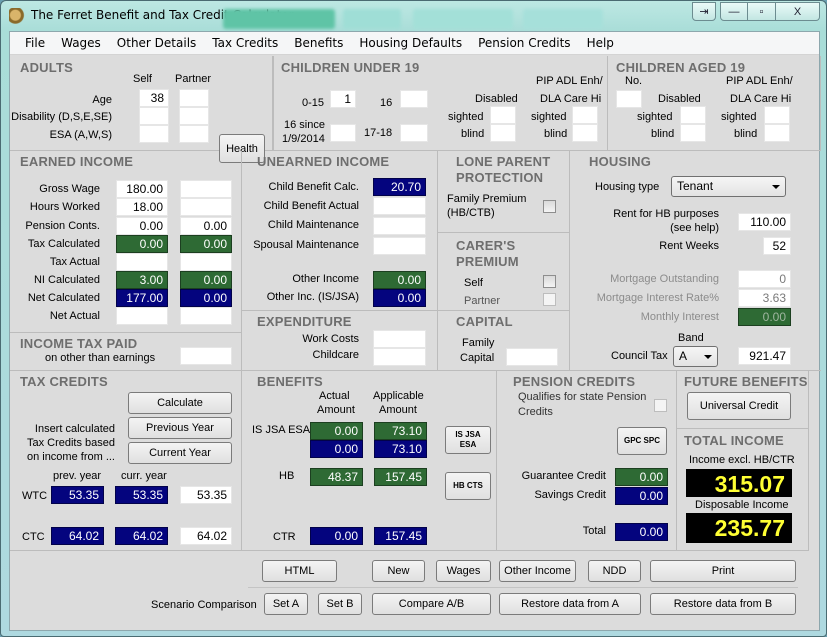 This screenshot has width=827, height=637. What do you see at coordinates (35, 43) in the screenshot?
I see `menu-file: File` at bounding box center [35, 43].